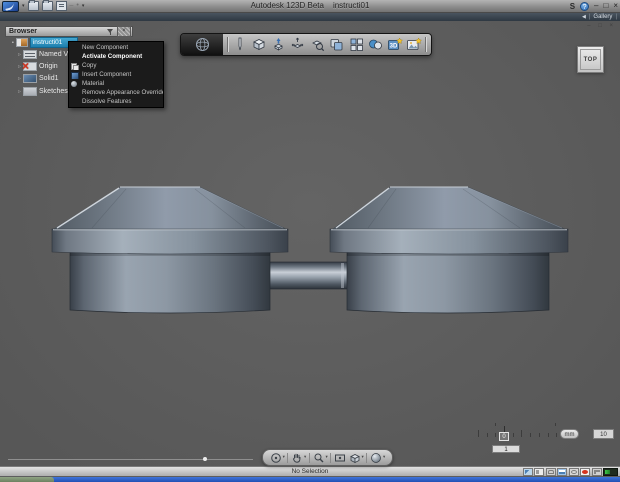 The image size is (620, 482). I want to click on svg-text: 3D, so click(394, 47).